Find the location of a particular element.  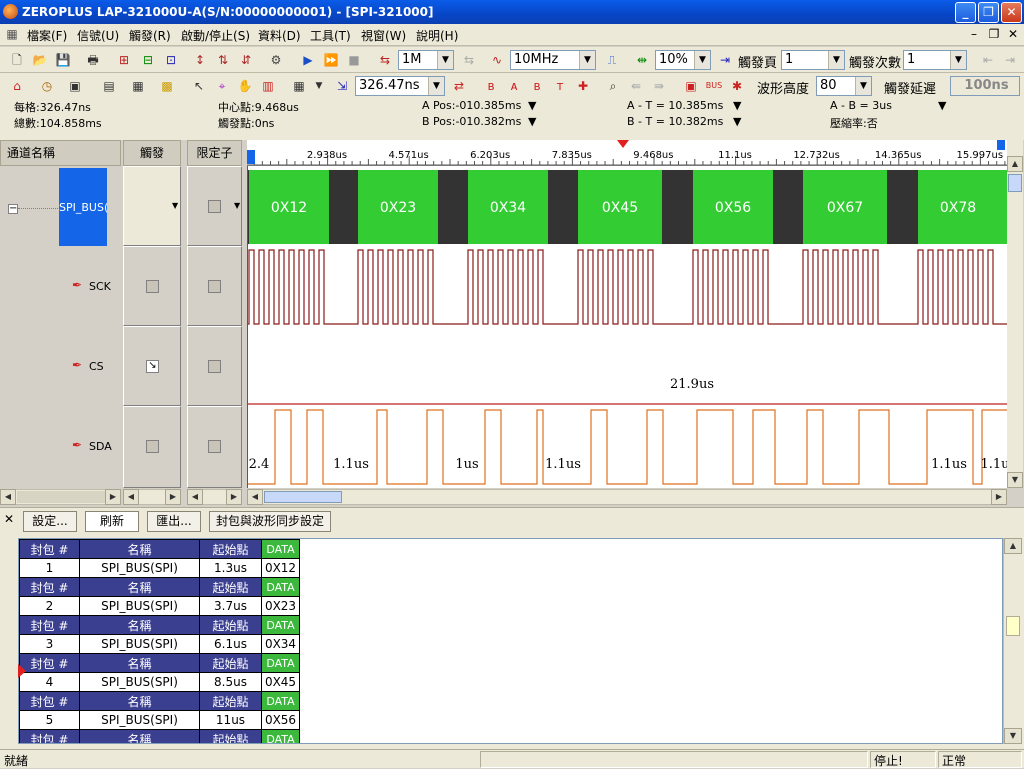

menu-data: 資料(D) is located at coordinates (279, 35).